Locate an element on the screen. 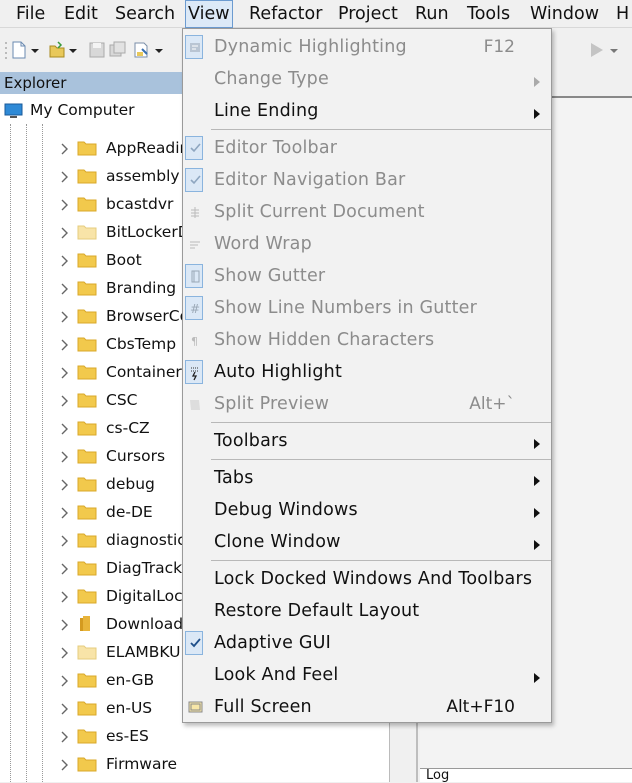 The width and height of the screenshot is (632, 783). menu-item-debug-windows: Debug Windows is located at coordinates (367, 510).